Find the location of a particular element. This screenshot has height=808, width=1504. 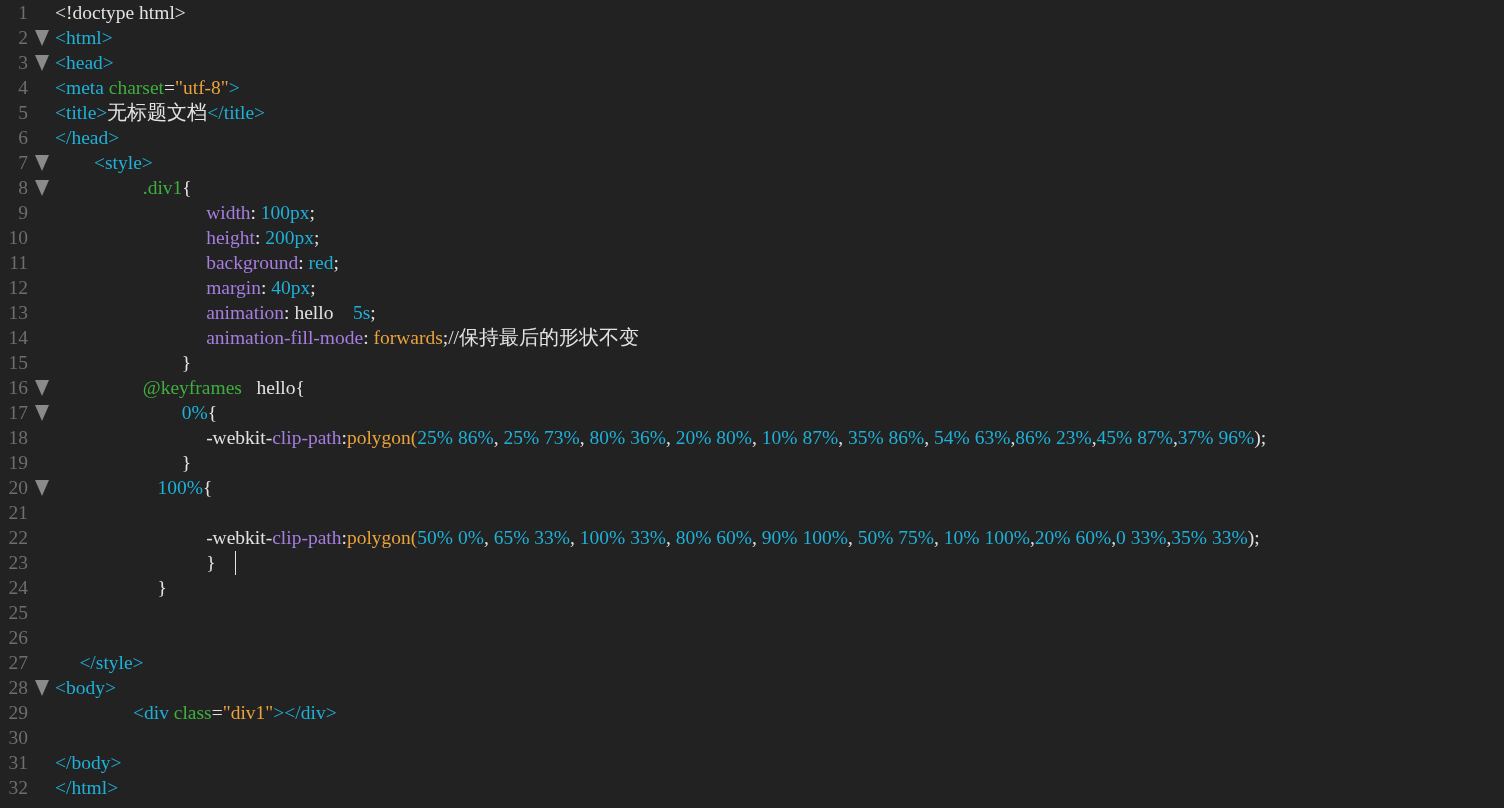

code-line: background: red; is located at coordinates (272, 262).